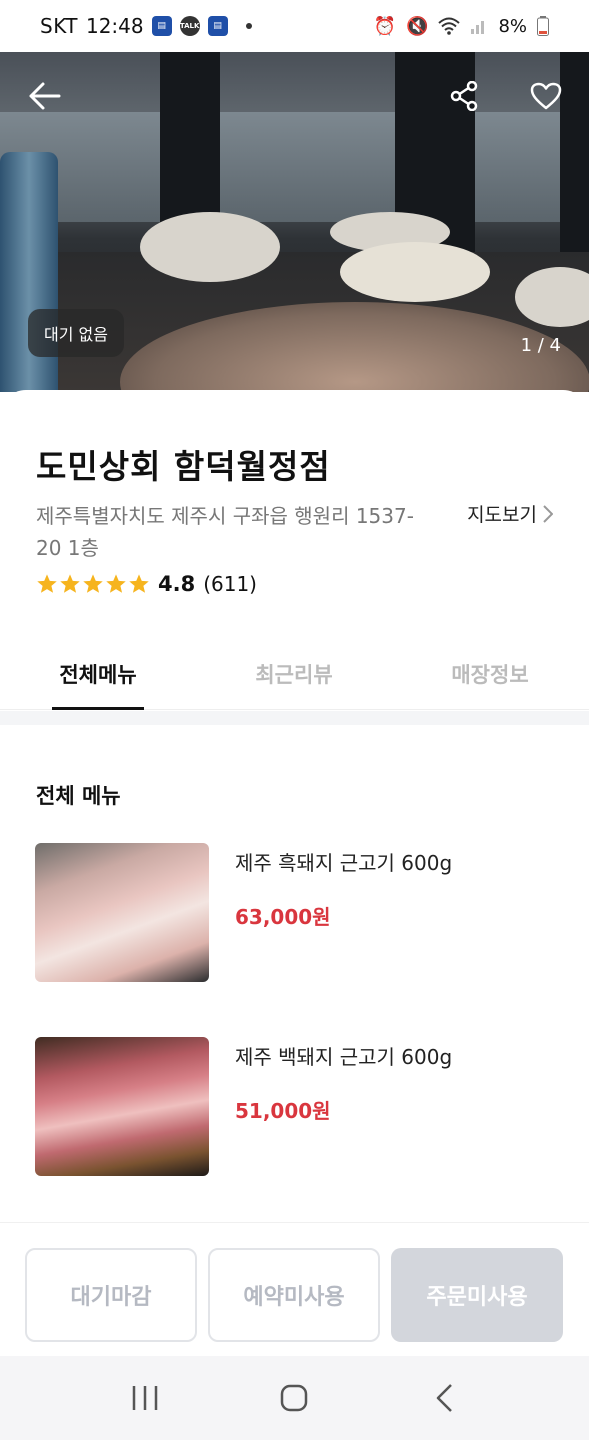 This screenshot has width=589, height=1440. What do you see at coordinates (294, 1295) in the screenshot?
I see `reservation-button: 예약미사용` at bounding box center [294, 1295].